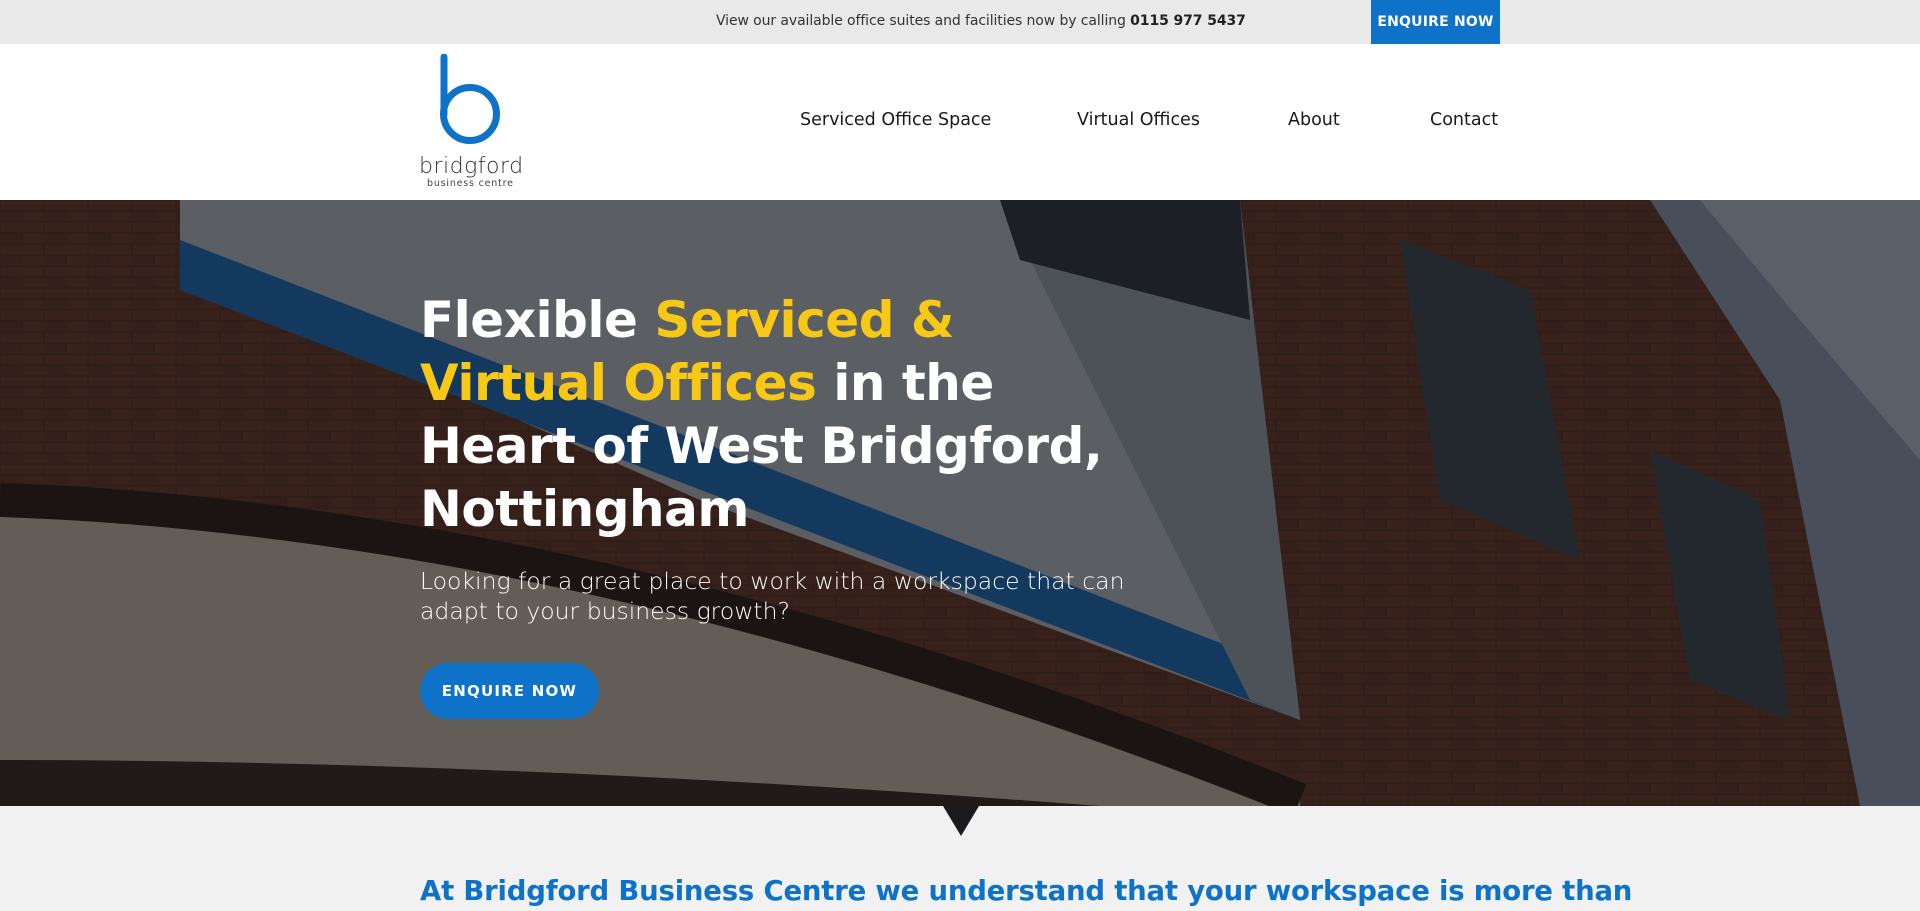 Image resolution: width=1920 pixels, height=911 pixels. What do you see at coordinates (537, 320) in the screenshot?
I see `hero-title-part1: Flexible` at bounding box center [537, 320].